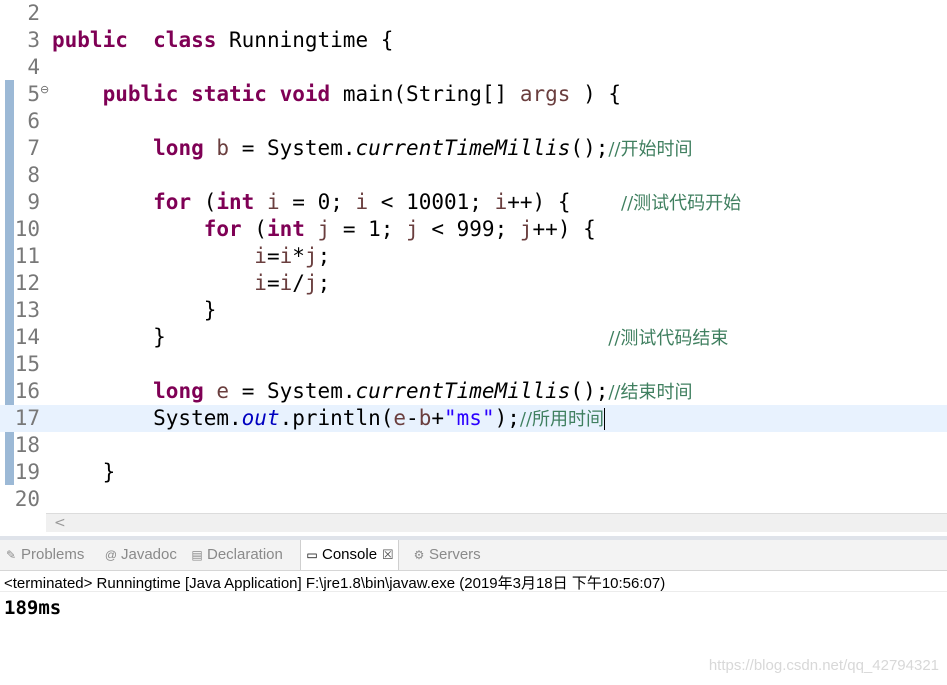 This screenshot has width=947, height=685. What do you see at coordinates (589, 148) in the screenshot?
I see `code-token: ();` at bounding box center [589, 148].